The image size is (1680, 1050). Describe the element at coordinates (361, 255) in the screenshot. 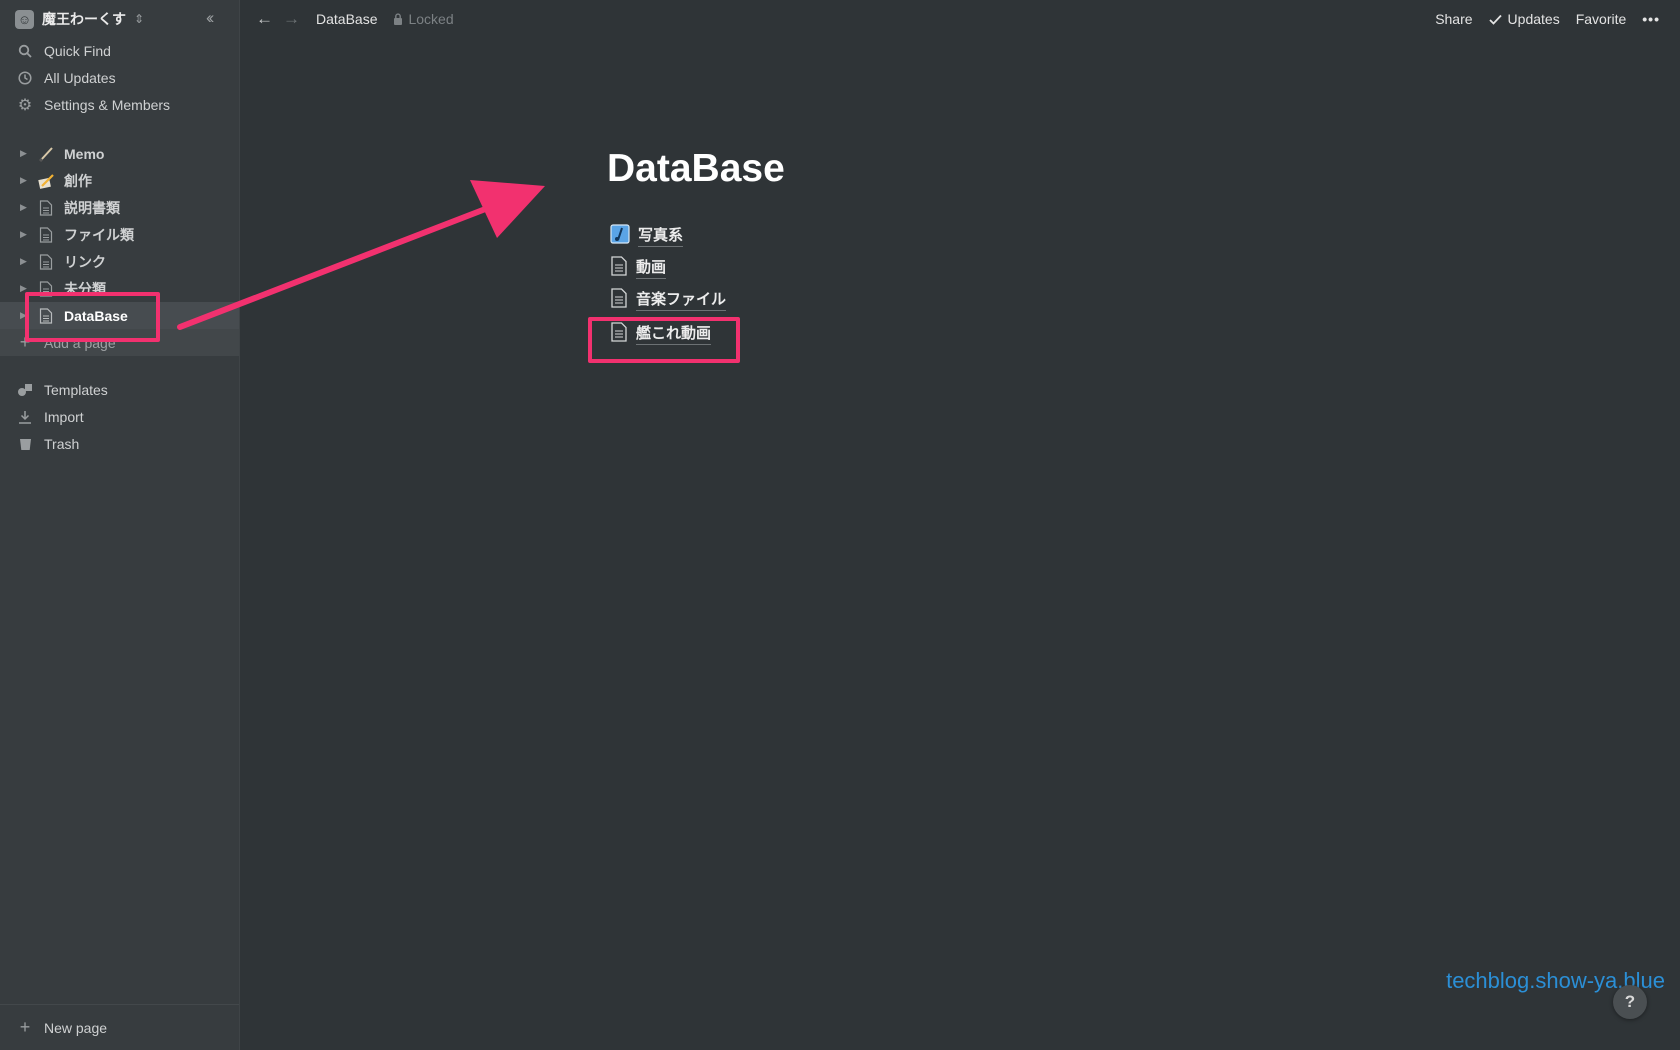

I see `annotation-arrow` at that location.